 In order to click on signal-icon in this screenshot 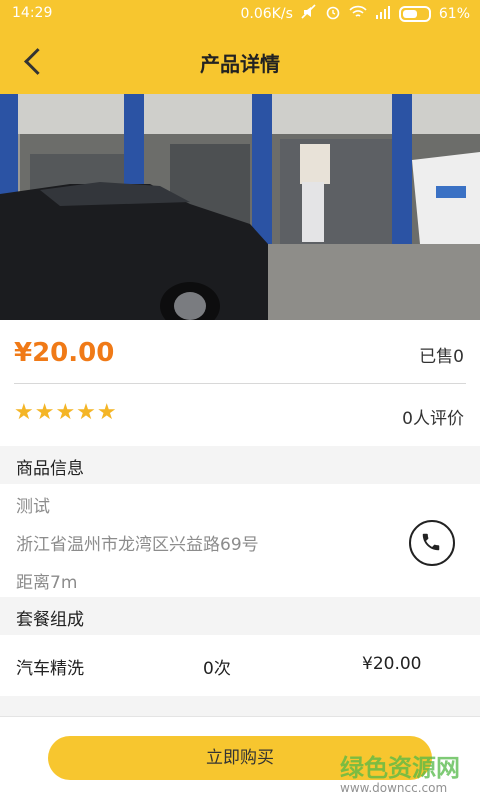, I will do `click(383, 14)`.